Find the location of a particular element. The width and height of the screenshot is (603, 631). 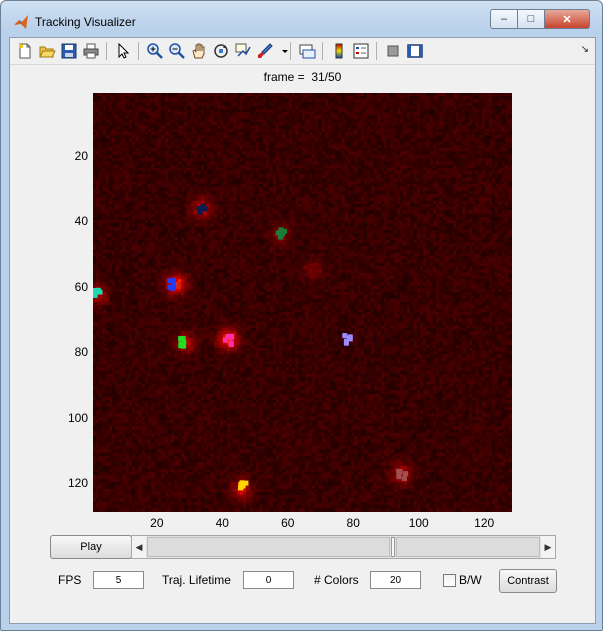

new-figure-icon is located at coordinates (25, 51).